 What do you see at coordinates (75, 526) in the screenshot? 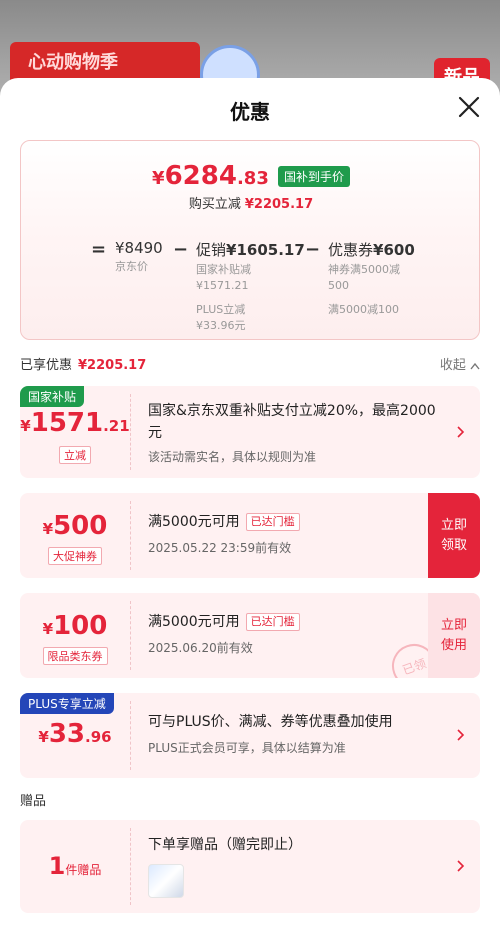
I see `coupon-500-amount: ¥500` at bounding box center [75, 526].